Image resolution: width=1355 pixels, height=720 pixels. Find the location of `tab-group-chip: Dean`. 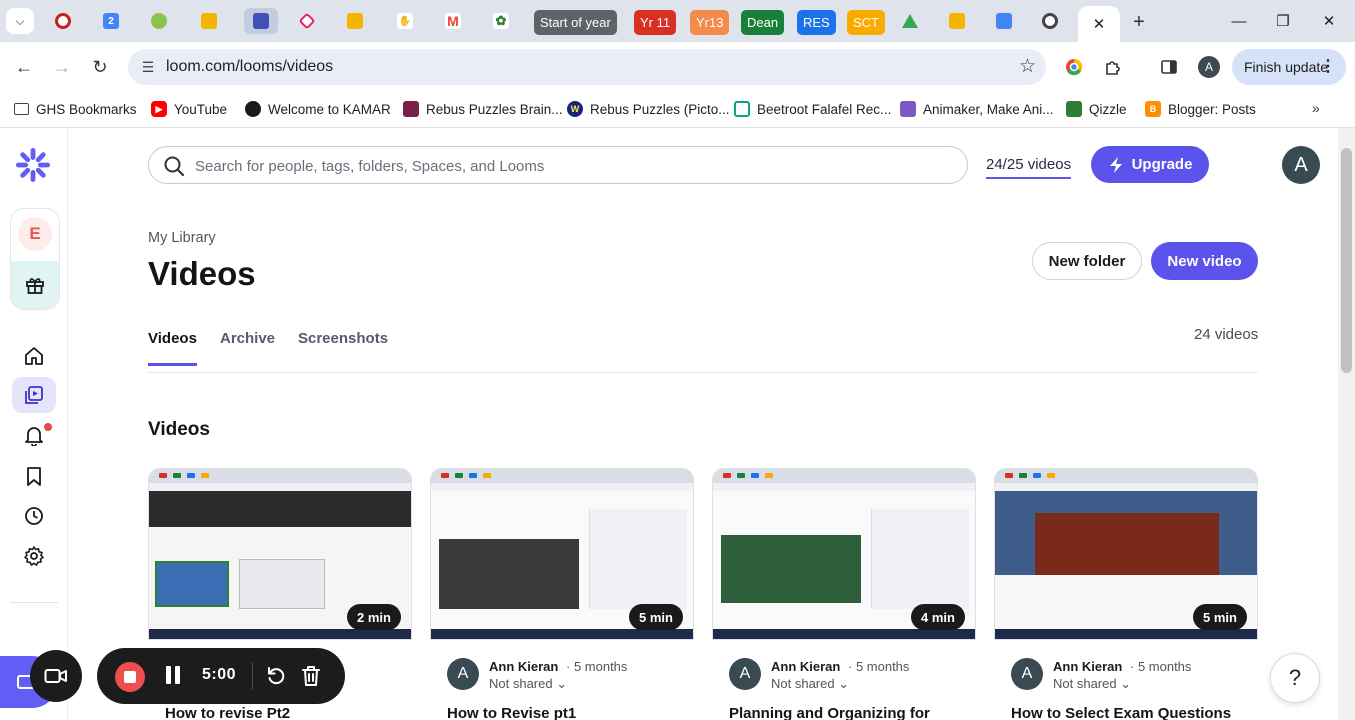

tab-group-chip: Dean is located at coordinates (763, 22).